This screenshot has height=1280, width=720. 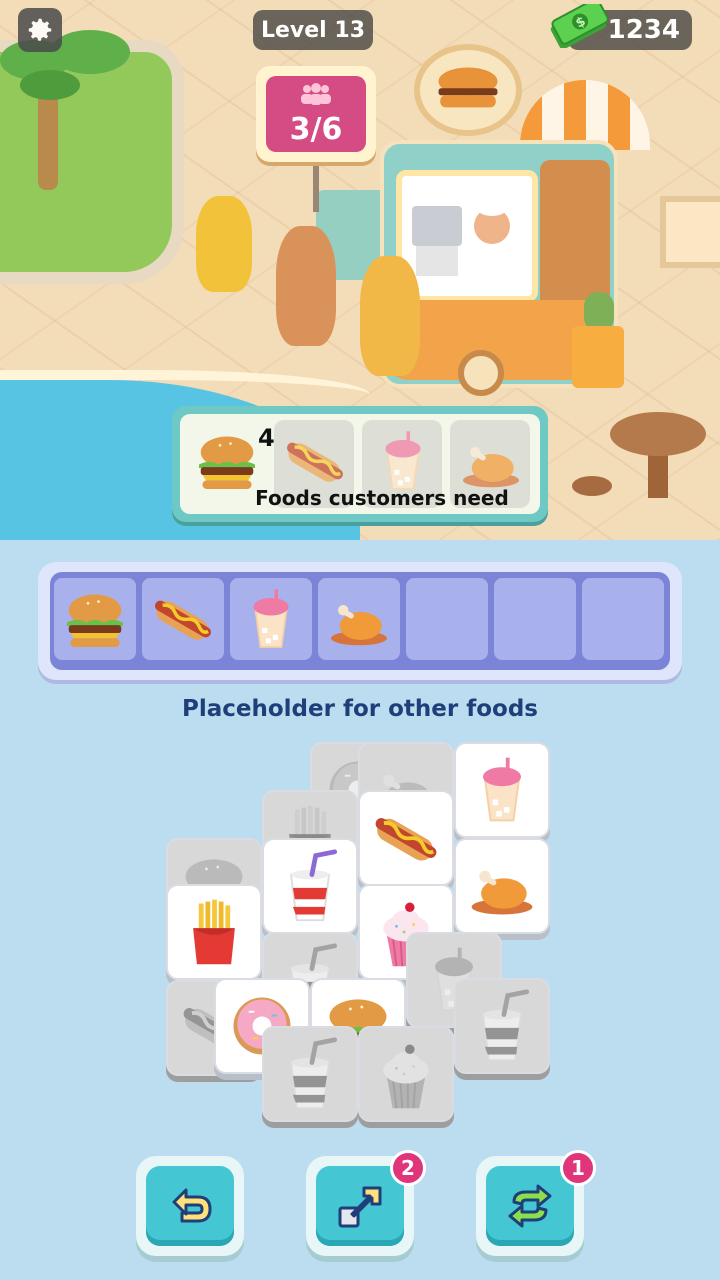 I want to click on cupcake-icon, so click(x=406, y=1076).